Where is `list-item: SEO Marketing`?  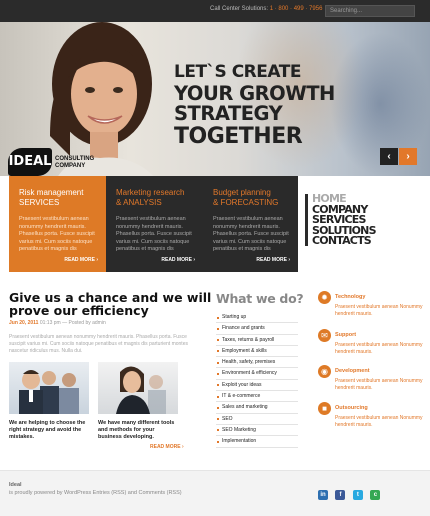
list-item: SEO Marketing is located at coordinates (257, 431).